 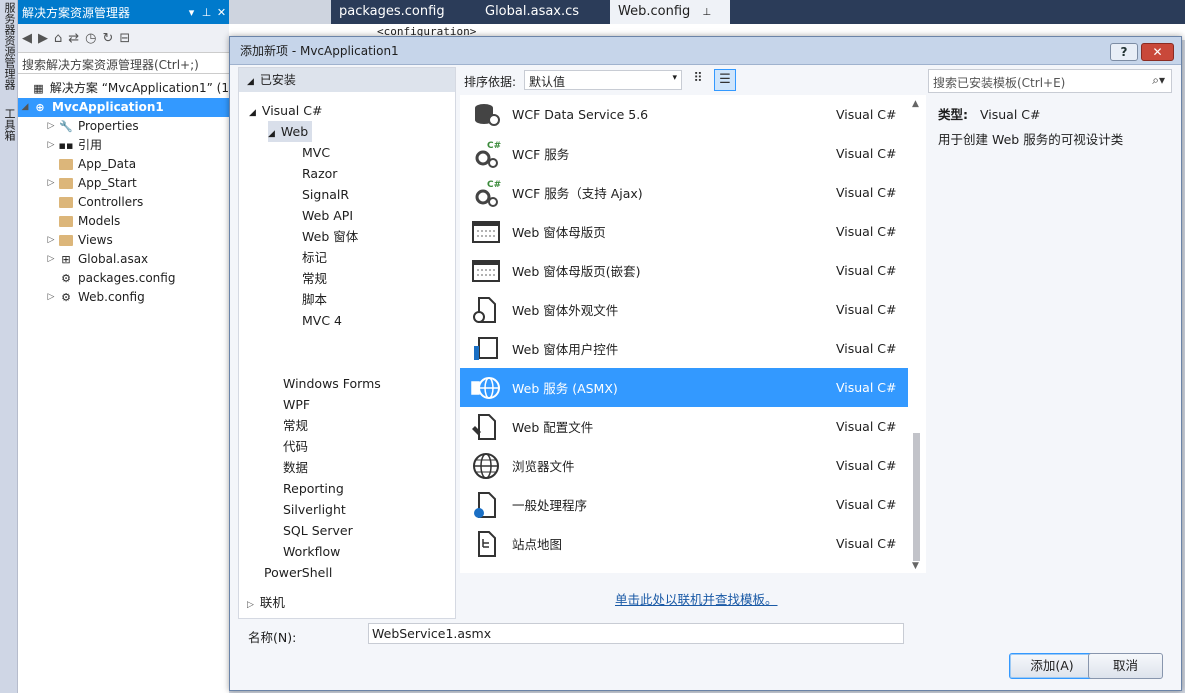 I want to click on solution-explorer-toolbar: ◀ ▶ ⌂ ⇄ ◷ ↻ ⊟, so click(x=123, y=38).